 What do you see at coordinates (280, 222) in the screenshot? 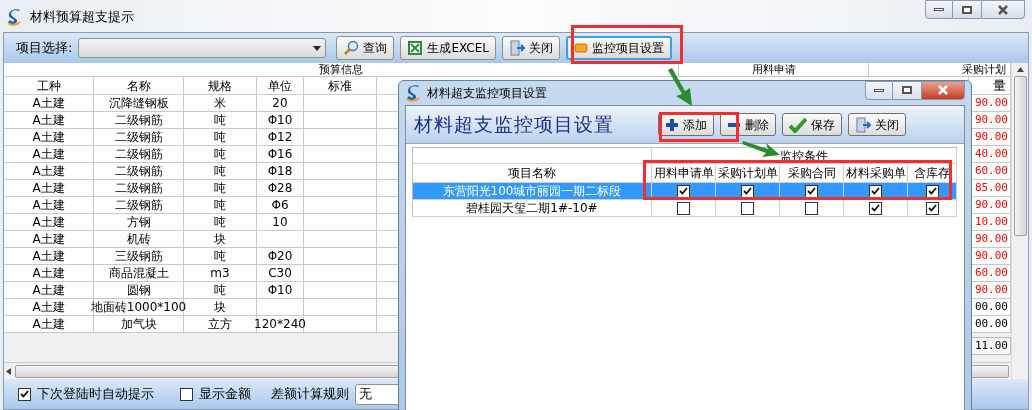
I see `table-cell: 10` at bounding box center [280, 222].